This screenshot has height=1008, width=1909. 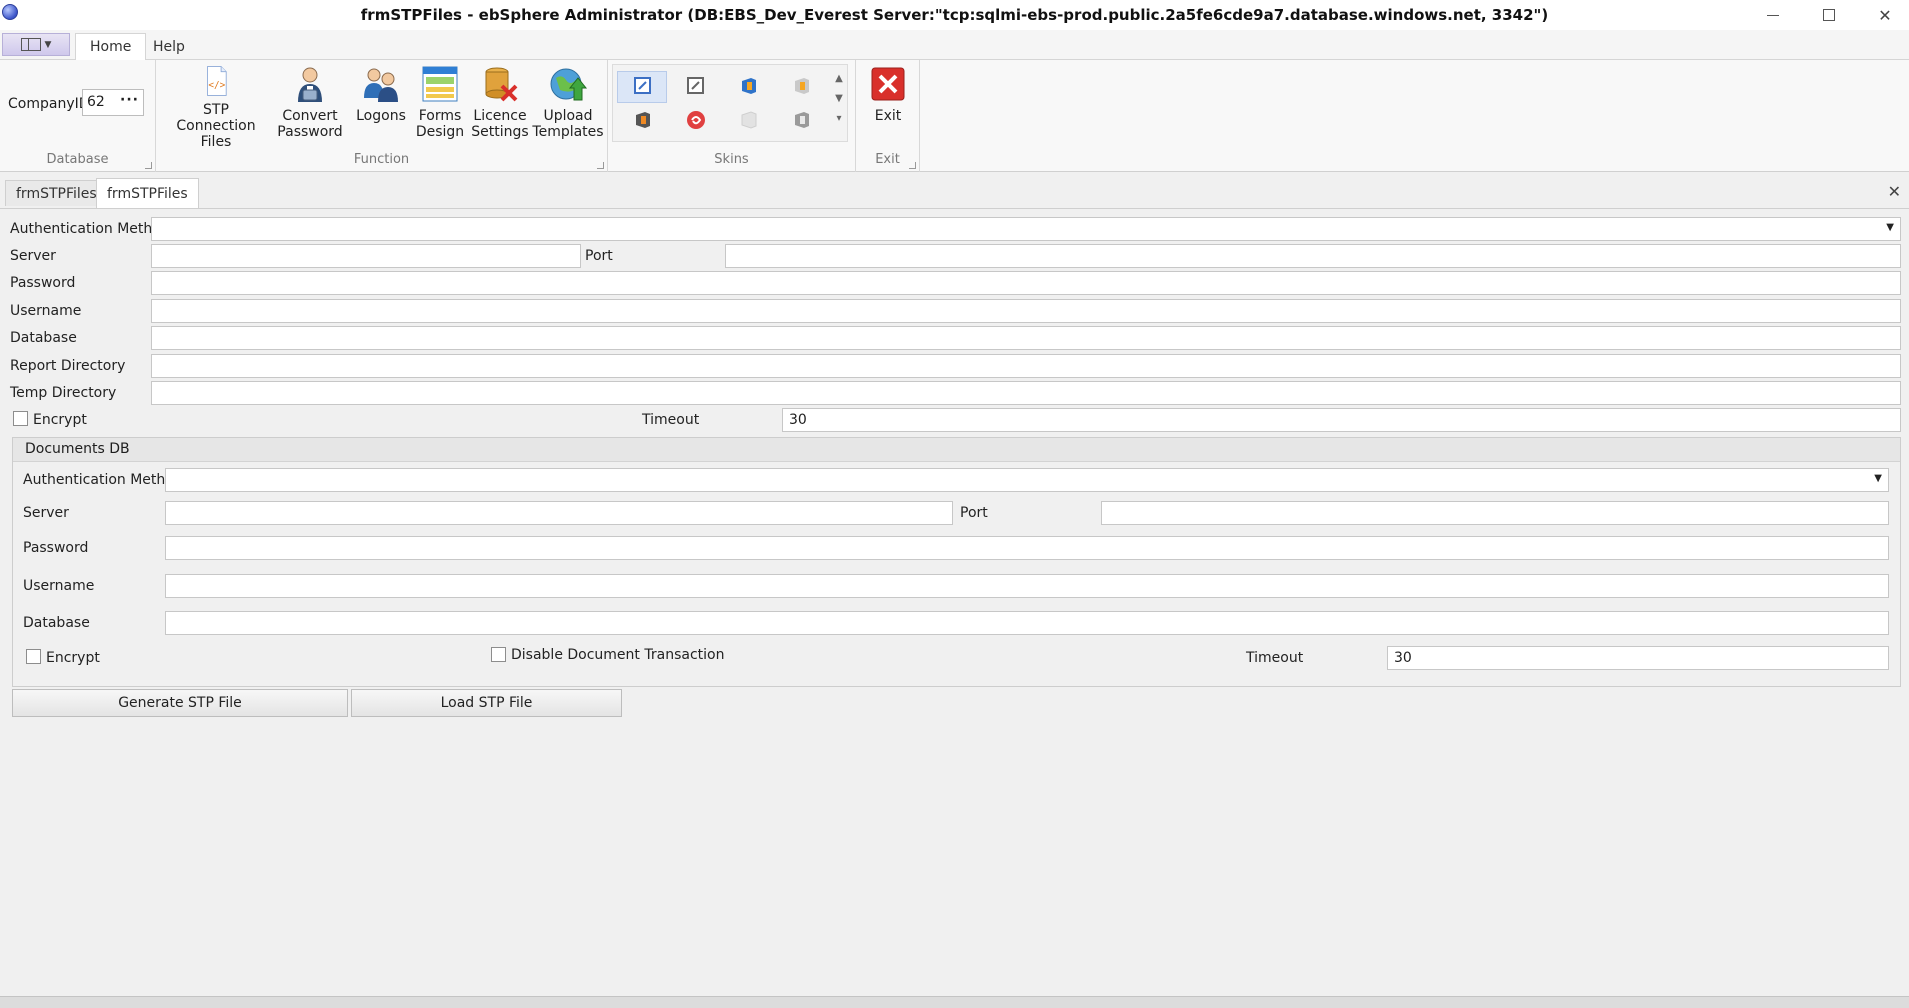 What do you see at coordinates (486, 703) in the screenshot?
I see `load-stp-file-button: Load STP File` at bounding box center [486, 703].